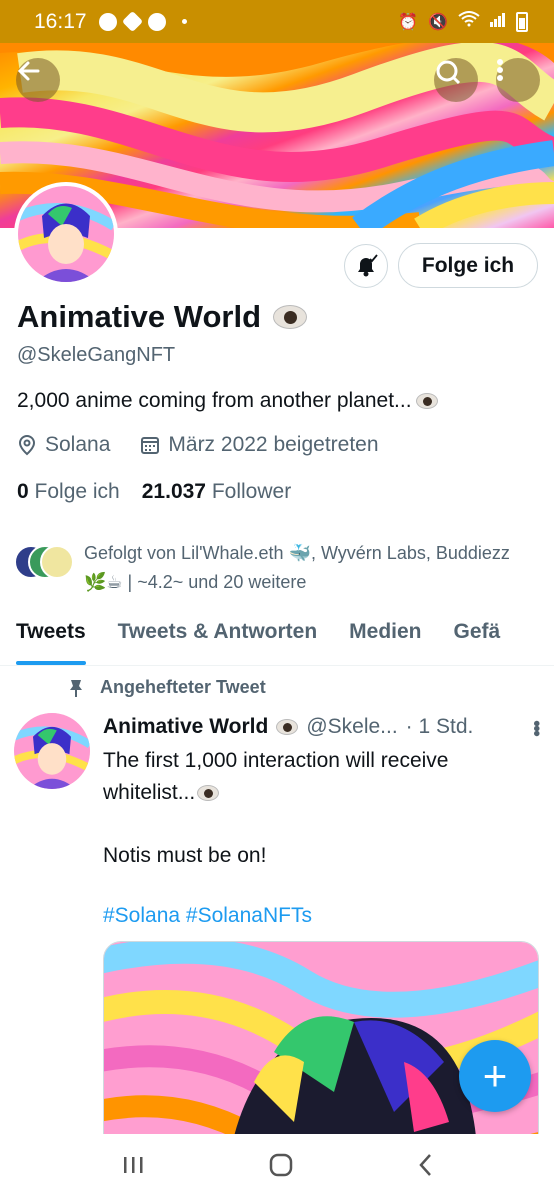 The image size is (554, 1200). I want to click on tweet-text-line: Notis must be on!, so click(185, 855).